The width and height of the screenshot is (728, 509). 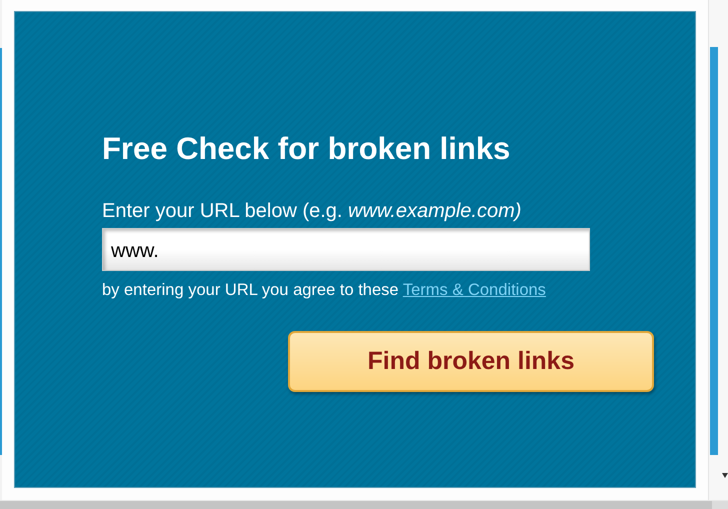 I want to click on find-broken-links-button: Find broken links, so click(x=471, y=361).